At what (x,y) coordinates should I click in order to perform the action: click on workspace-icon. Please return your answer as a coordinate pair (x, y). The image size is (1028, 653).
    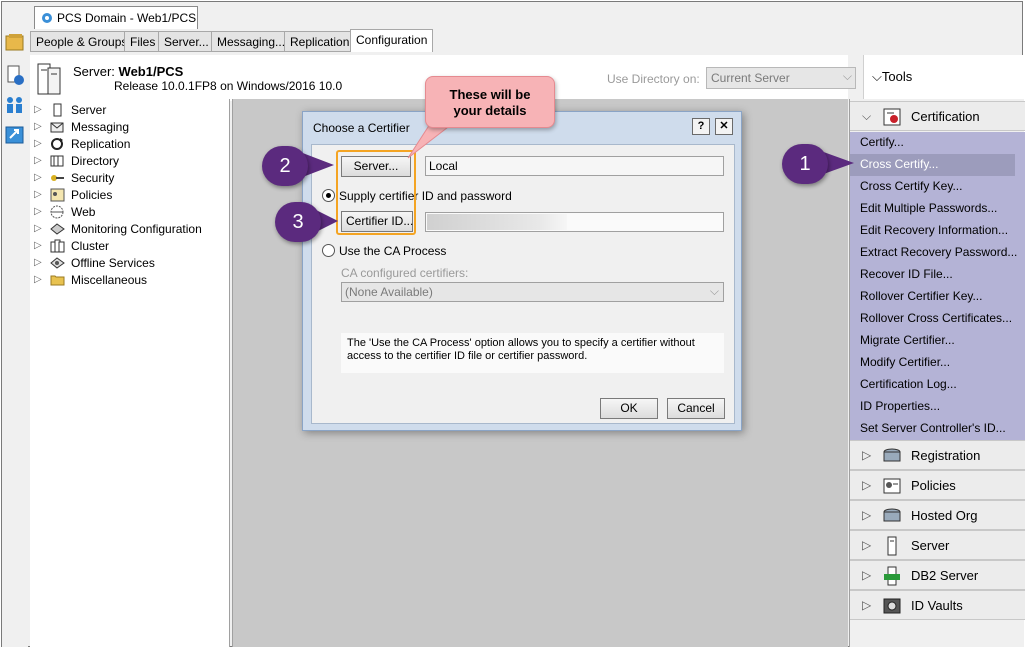
    Looking at the image, I should click on (15, 135).